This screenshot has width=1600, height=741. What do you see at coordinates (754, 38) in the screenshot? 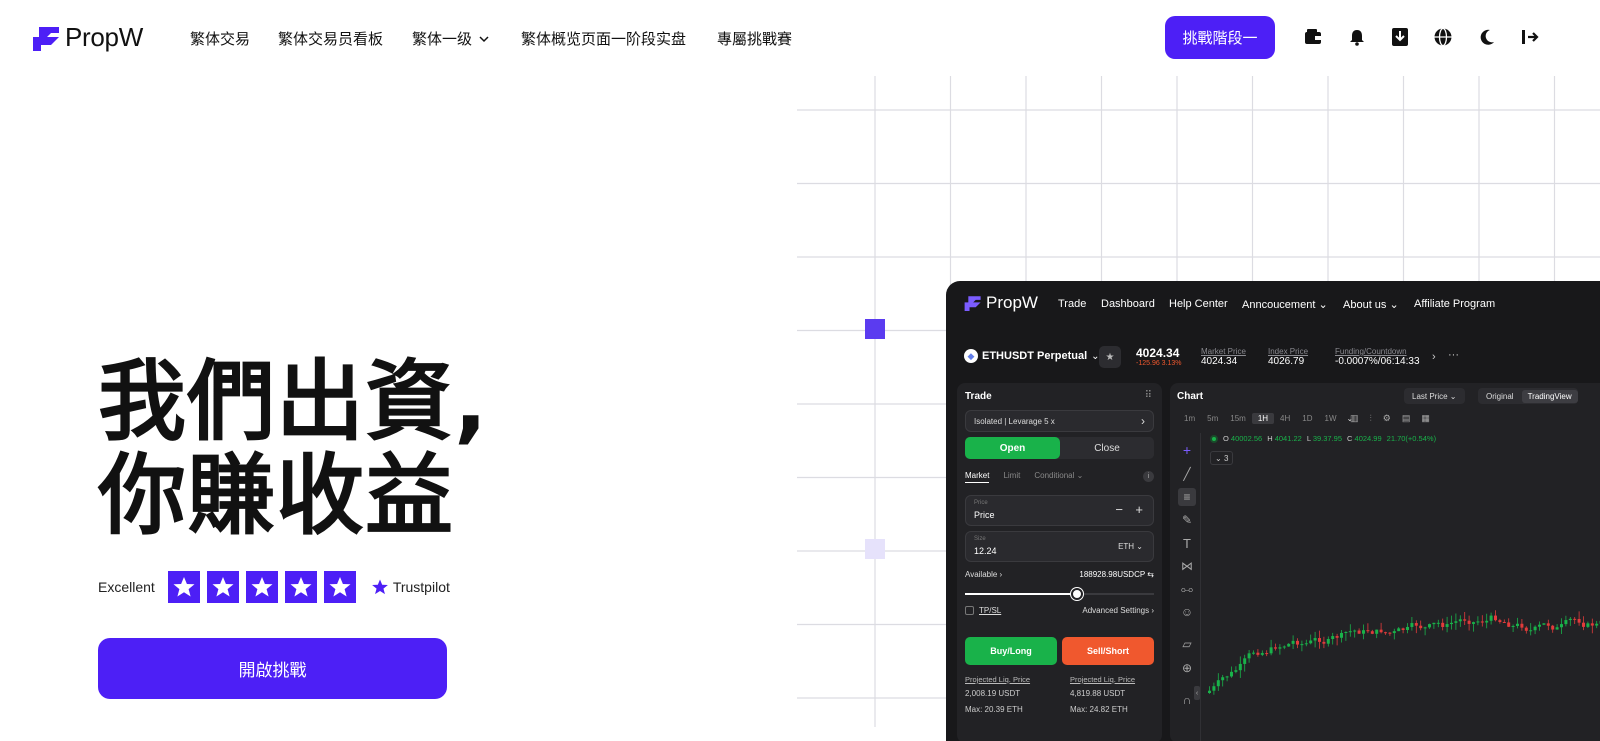
I see `nav-item-exclusive-challenge: 專屬挑戰賽` at bounding box center [754, 38].